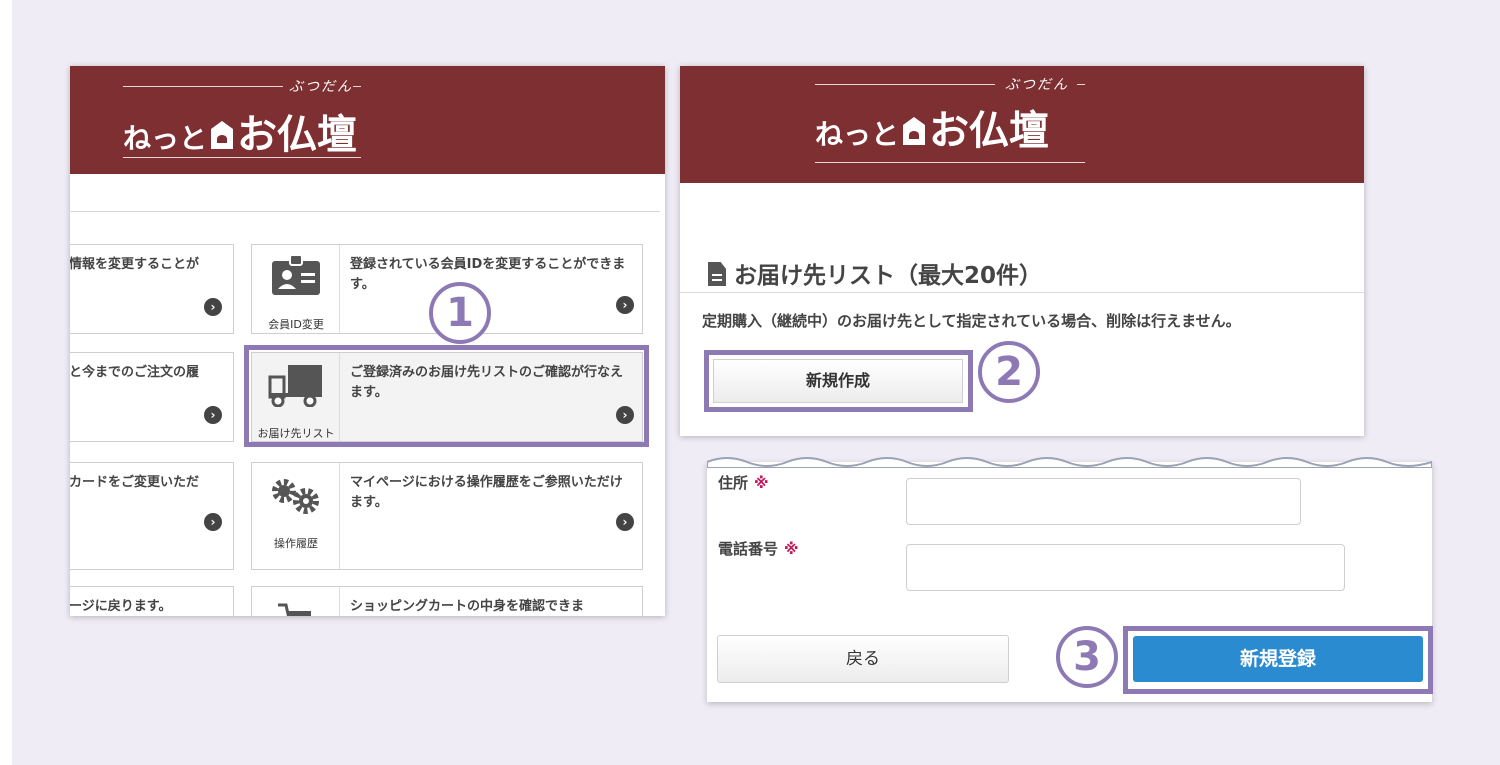  Describe the element at coordinates (460, 313) in the screenshot. I see `step-number-1: 1` at that location.